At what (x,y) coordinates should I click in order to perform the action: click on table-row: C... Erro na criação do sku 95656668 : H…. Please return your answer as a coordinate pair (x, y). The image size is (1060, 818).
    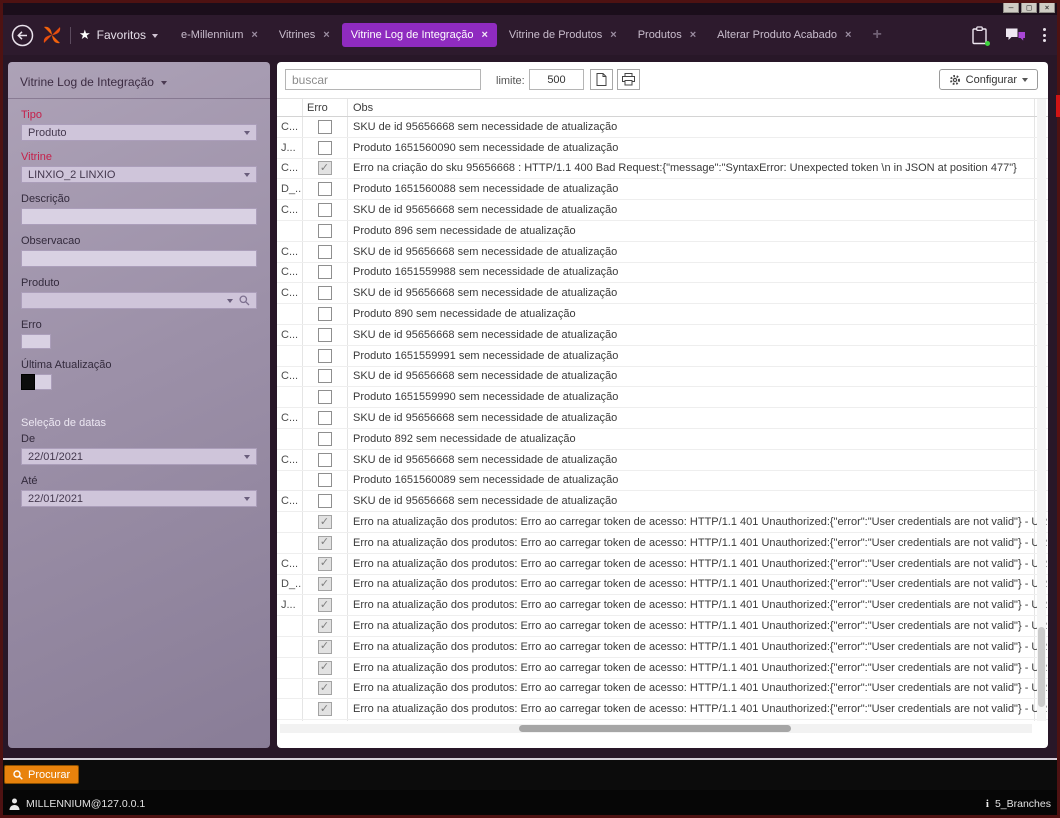
    Looking at the image, I should click on (662, 169).